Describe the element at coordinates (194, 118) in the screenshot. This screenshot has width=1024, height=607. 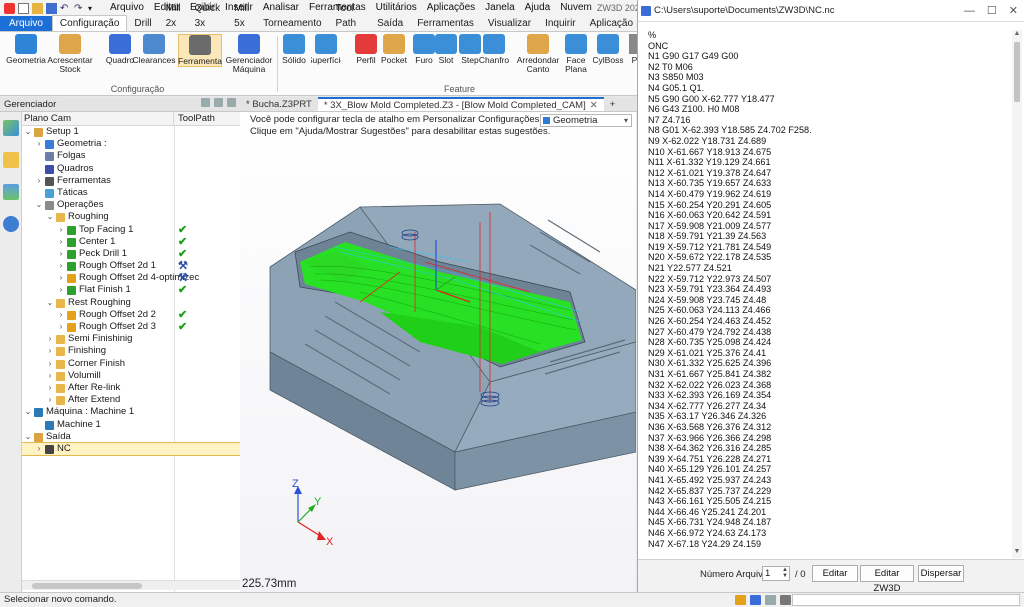
I see `column-toolpath: ToolPath` at that location.